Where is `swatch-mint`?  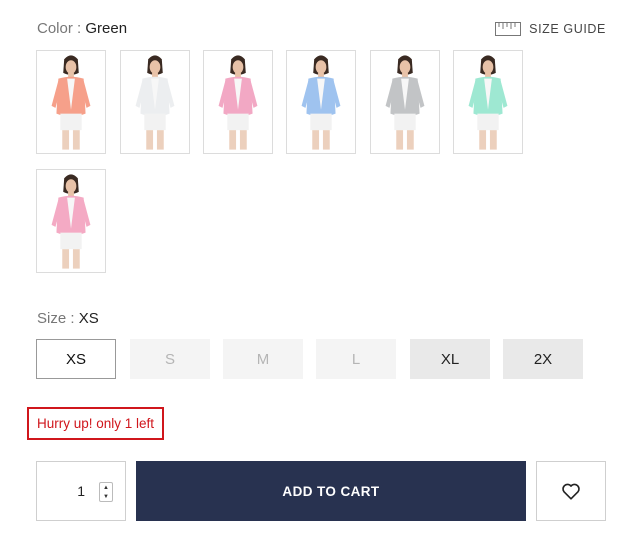
swatch-mint is located at coordinates (488, 102).